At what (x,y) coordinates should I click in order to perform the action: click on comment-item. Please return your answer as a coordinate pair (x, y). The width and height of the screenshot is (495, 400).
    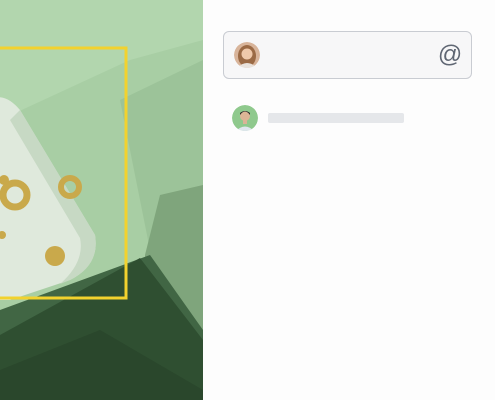
    Looking at the image, I should click on (318, 118).